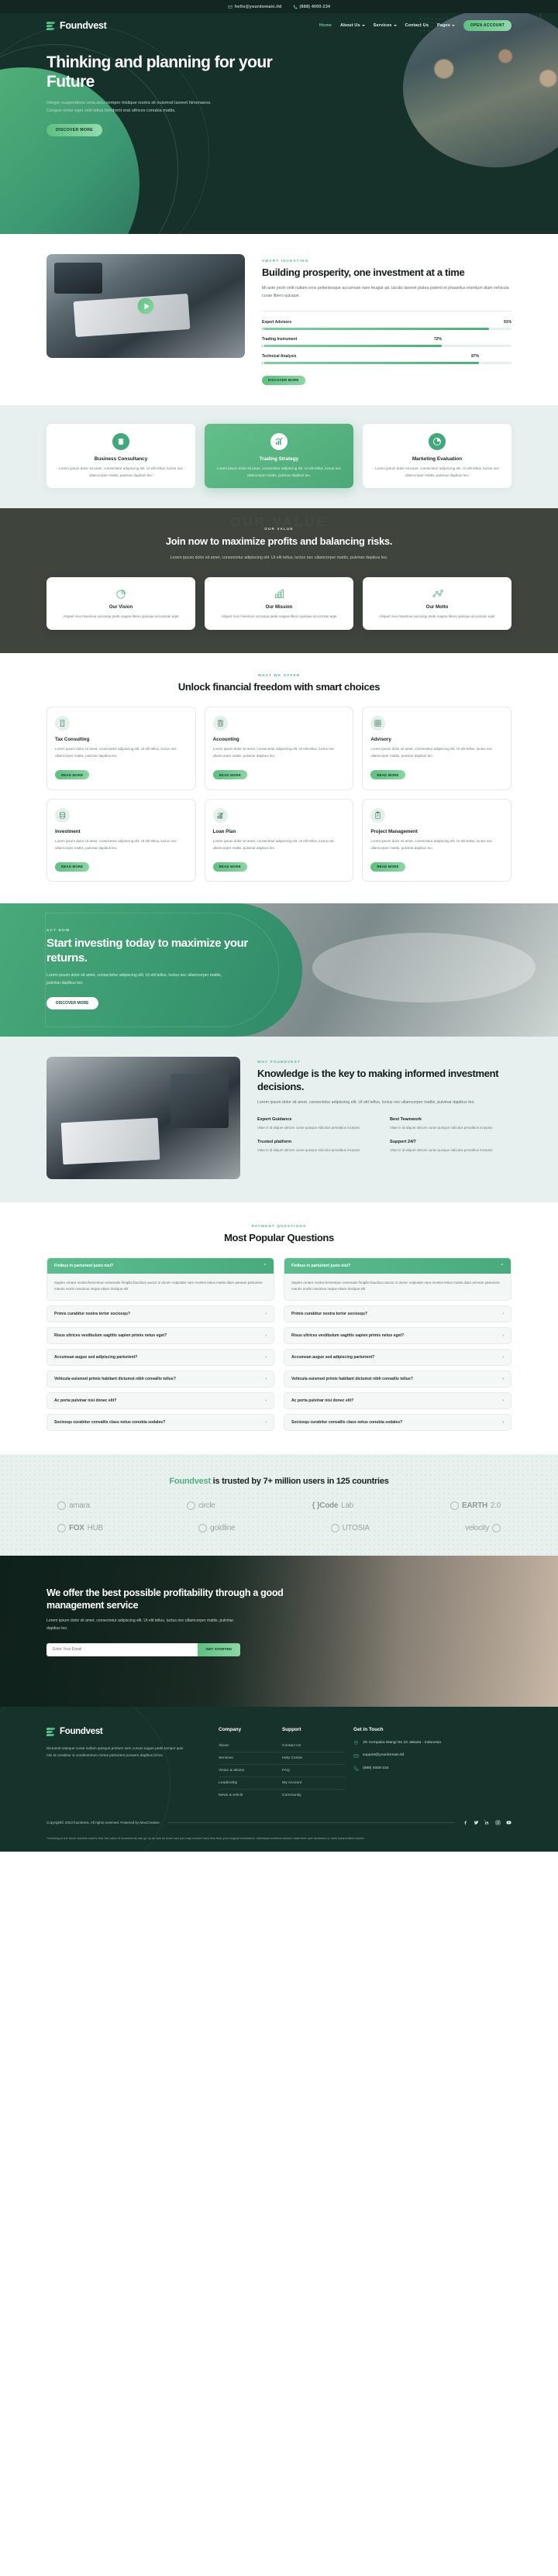  Describe the element at coordinates (385, 25) in the screenshot. I see `nav-item-services: Services` at that location.